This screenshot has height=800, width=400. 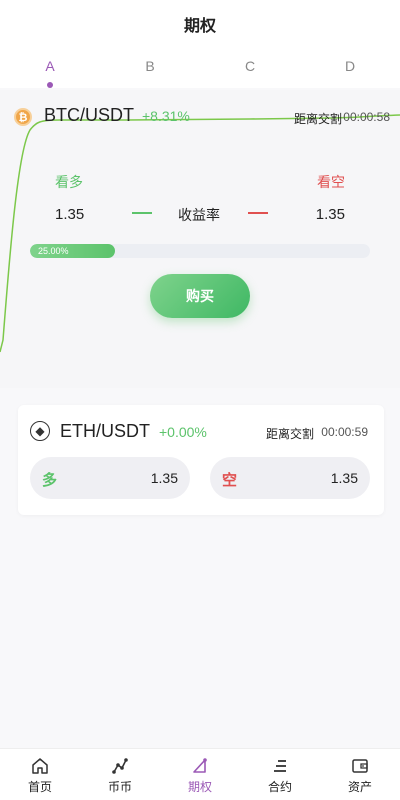 I want to click on tab-label: D, so click(x=350, y=66).